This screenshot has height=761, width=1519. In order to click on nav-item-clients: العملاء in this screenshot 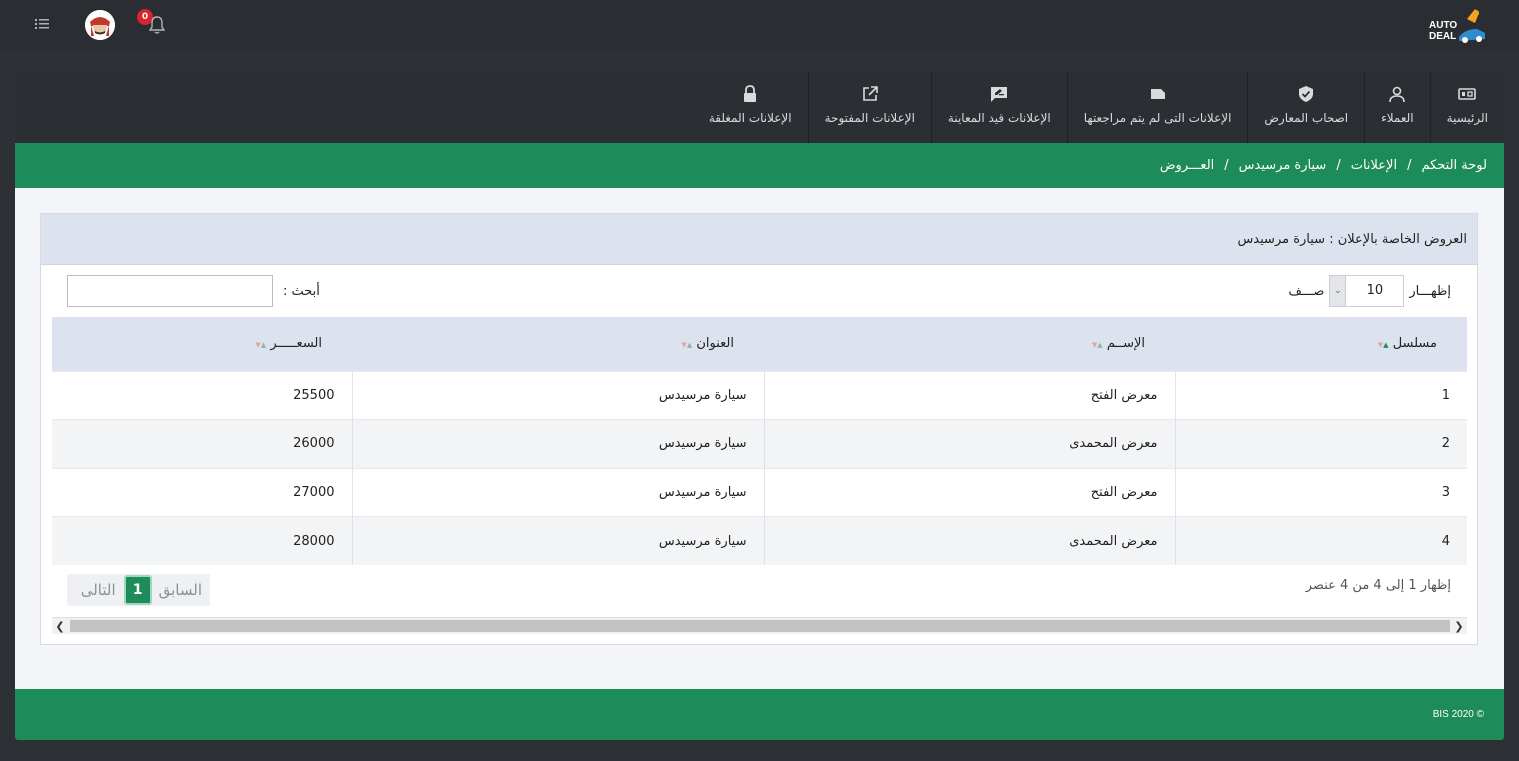, I will do `click(1397, 107)`.